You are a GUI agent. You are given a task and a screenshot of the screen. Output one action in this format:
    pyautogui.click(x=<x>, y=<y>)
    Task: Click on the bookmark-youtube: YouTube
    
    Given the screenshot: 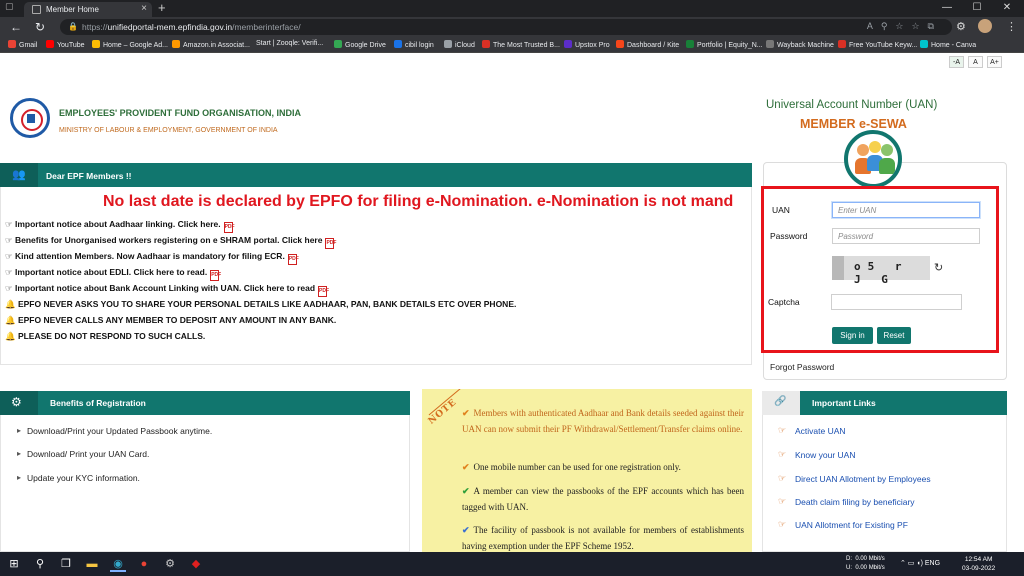 What is the action you would take?
    pyautogui.click(x=65, y=44)
    